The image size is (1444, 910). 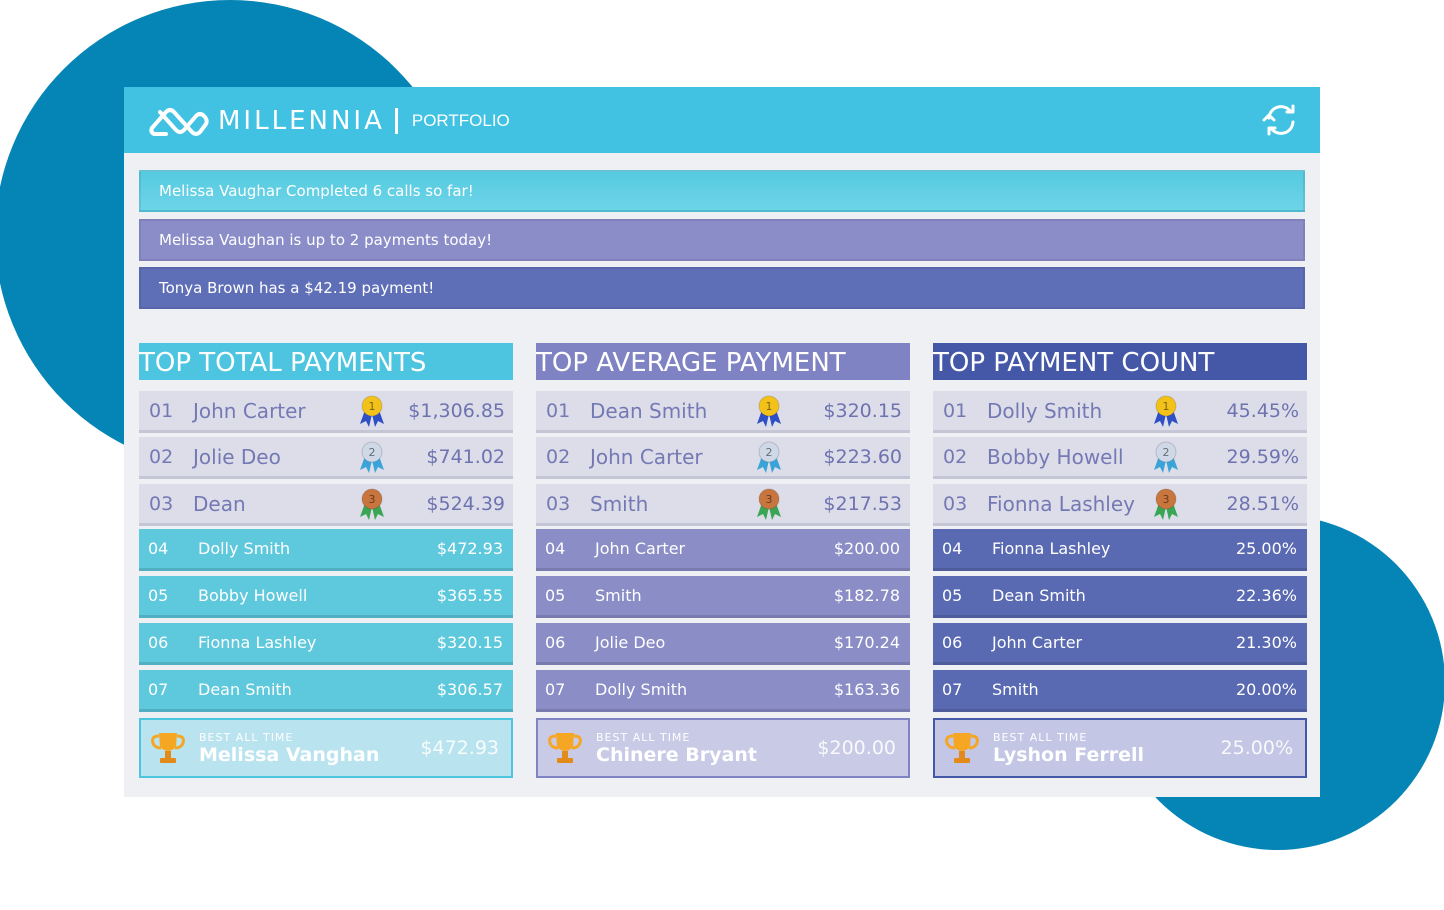 What do you see at coordinates (469, 642) in the screenshot?
I see `payment-value: $320.15` at bounding box center [469, 642].